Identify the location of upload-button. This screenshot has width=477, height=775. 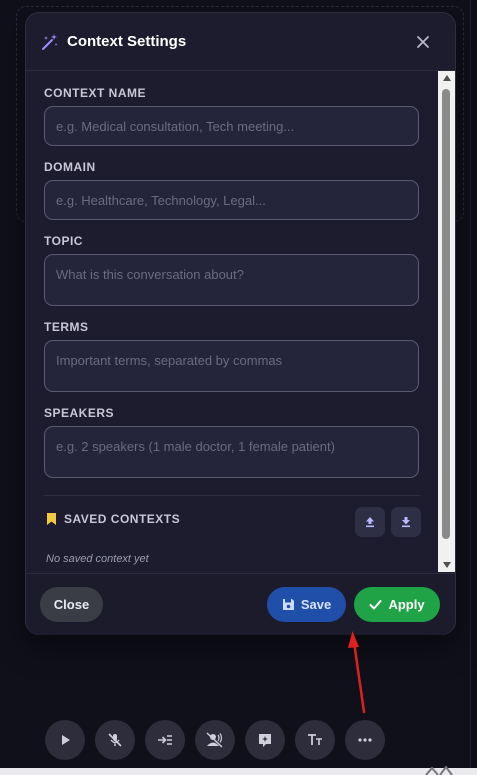
(370, 522).